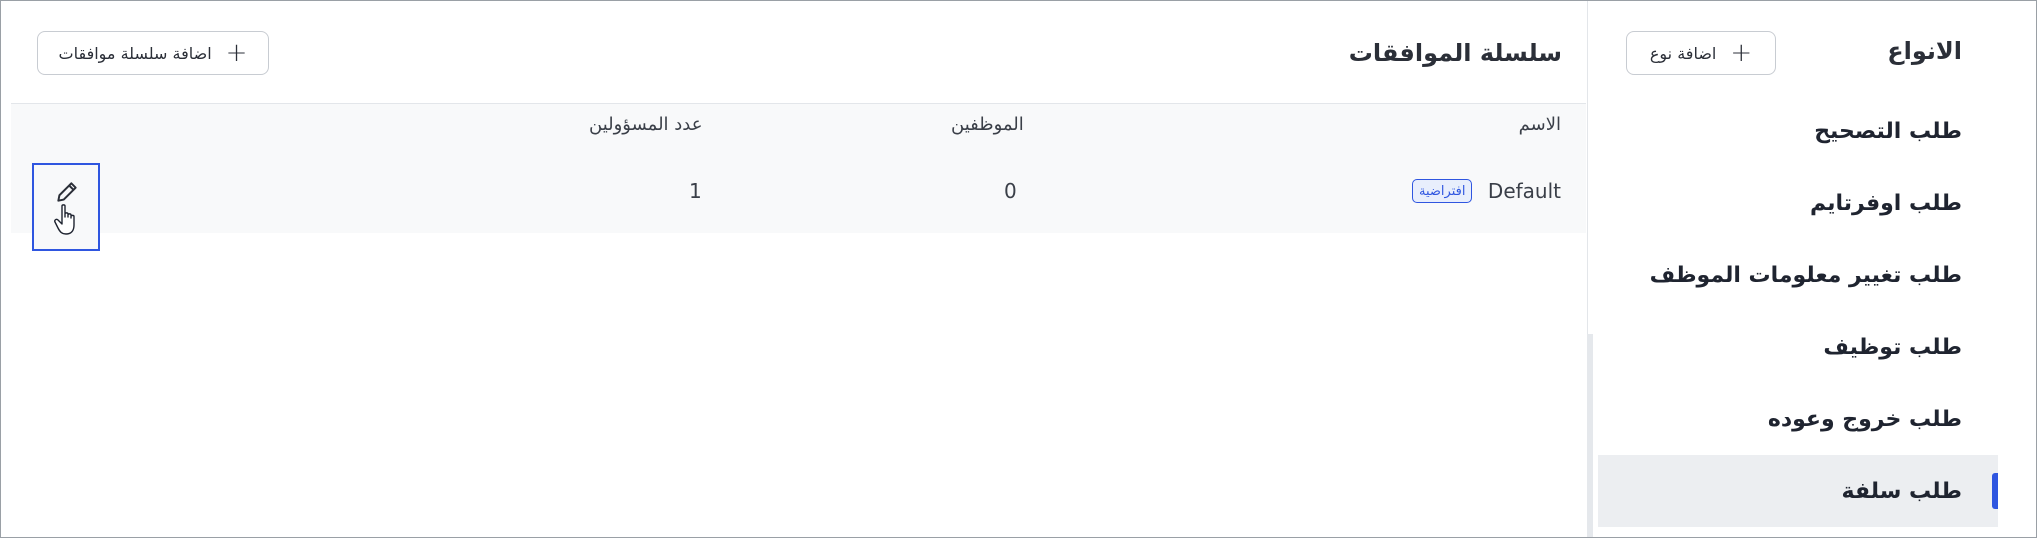  What do you see at coordinates (987, 124) in the screenshot?
I see `column-header-employees: الموظفين` at bounding box center [987, 124].